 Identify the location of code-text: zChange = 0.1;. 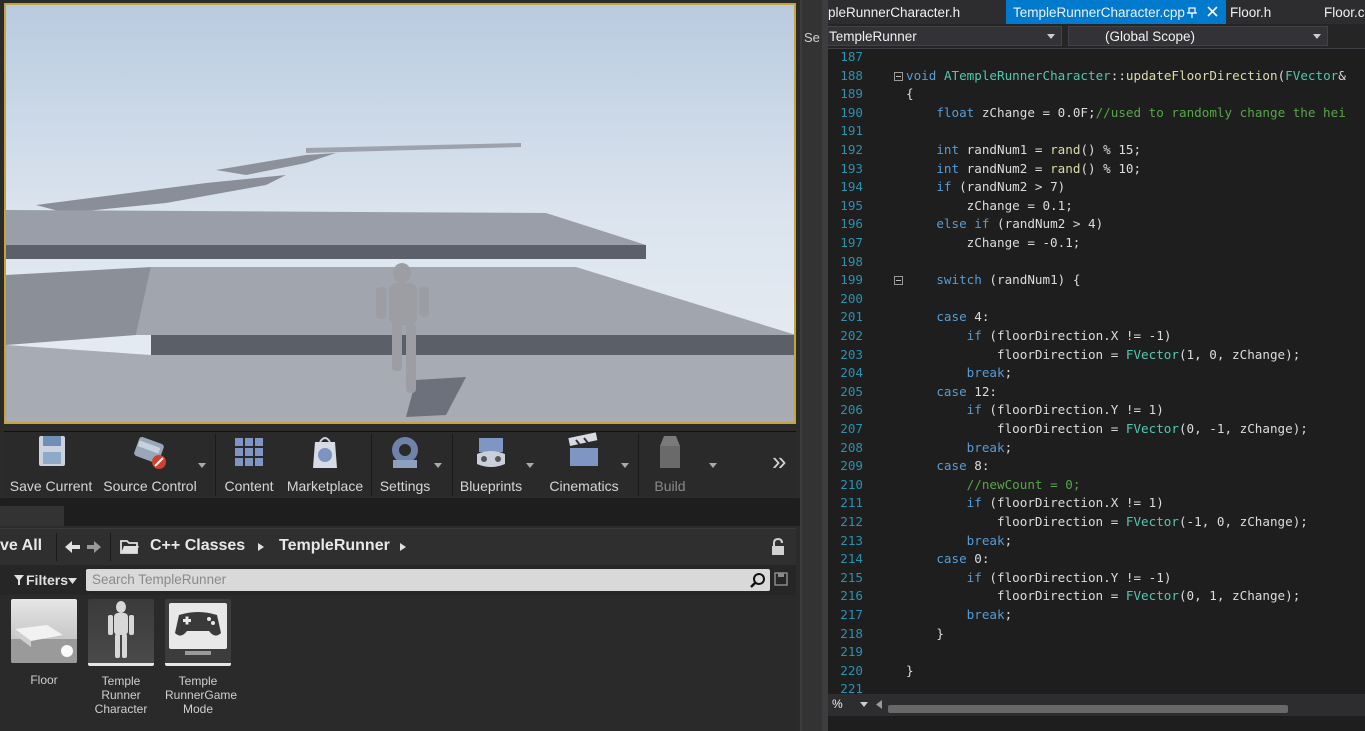
(989, 205).